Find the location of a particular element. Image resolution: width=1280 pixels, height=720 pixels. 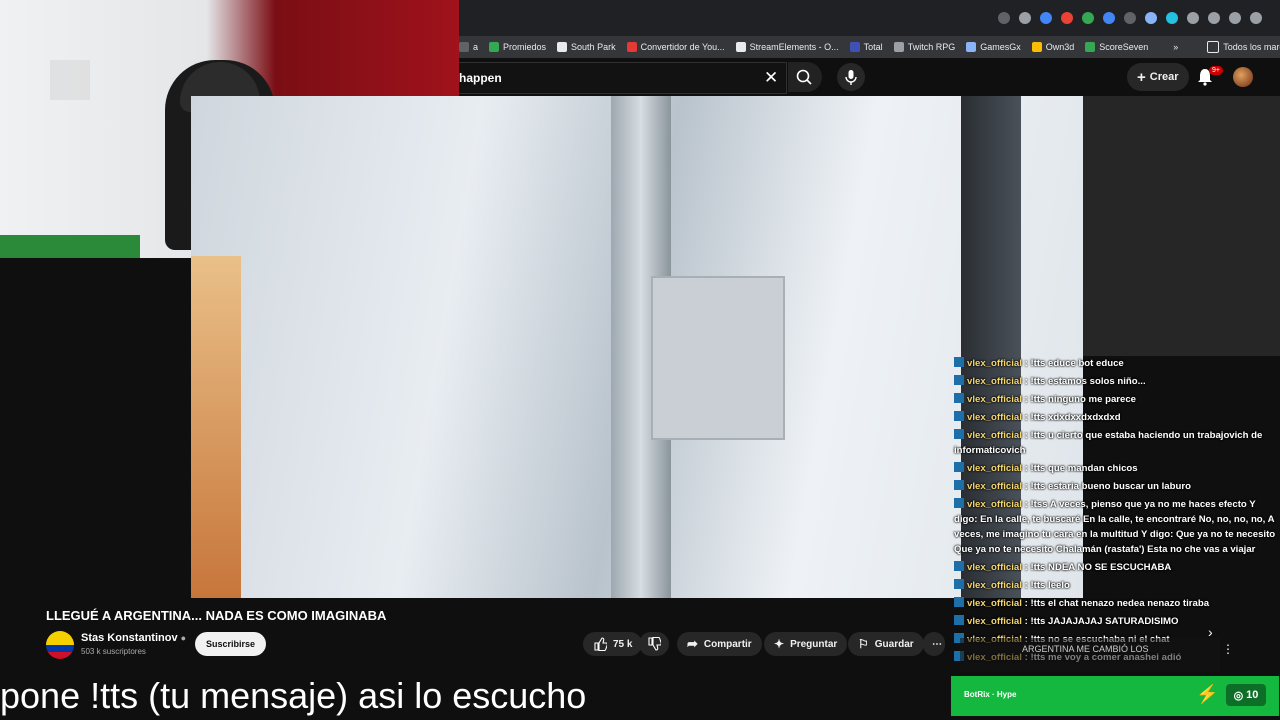

bookmarks-overflow-icon: » is located at coordinates (1175, 47).